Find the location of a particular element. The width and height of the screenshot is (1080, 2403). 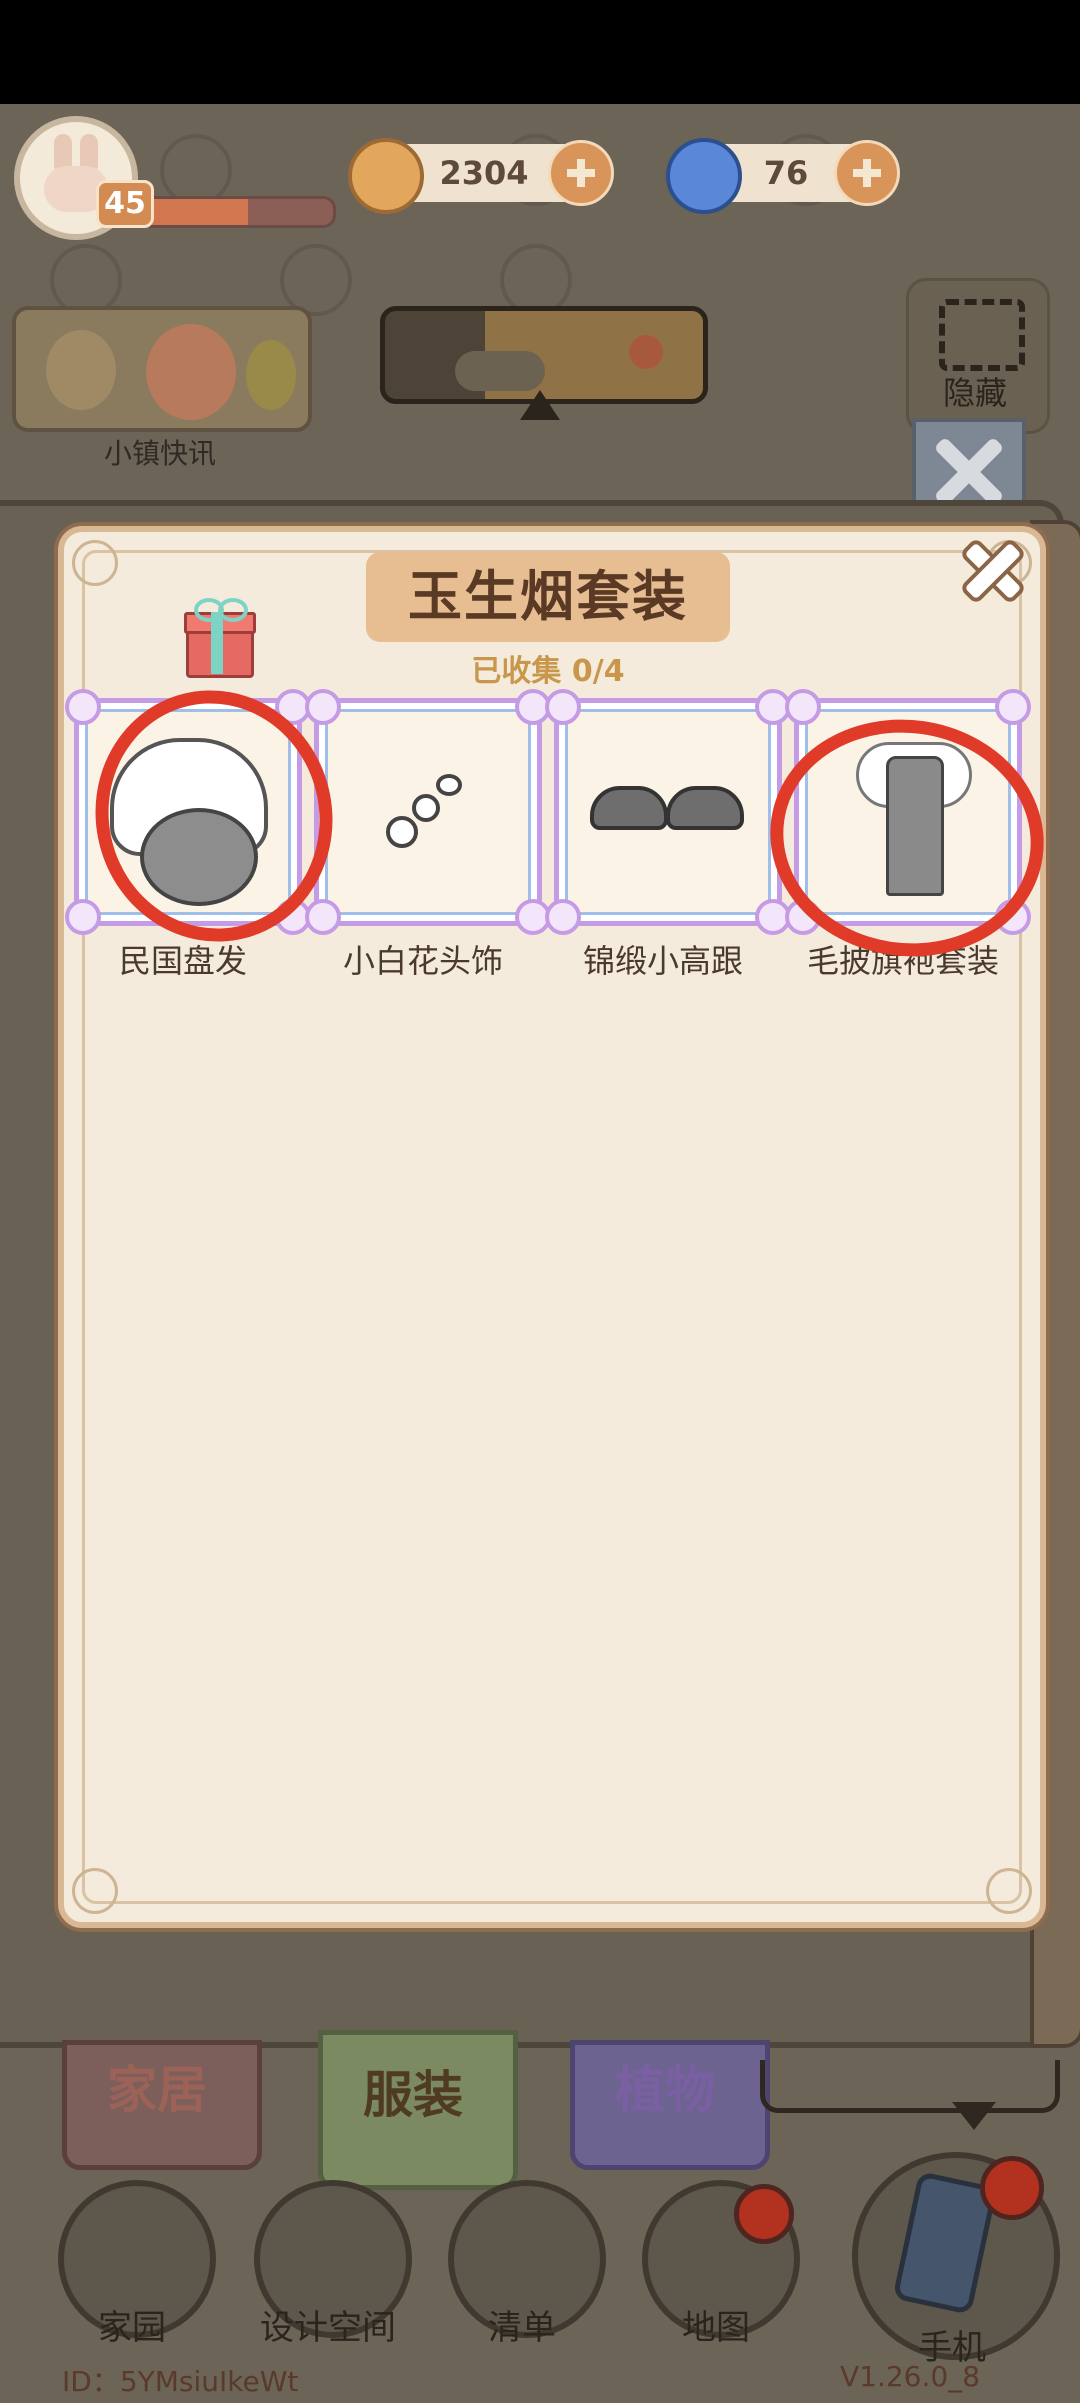

tab-home-label: 家居 is located at coordinates (157, 2090).